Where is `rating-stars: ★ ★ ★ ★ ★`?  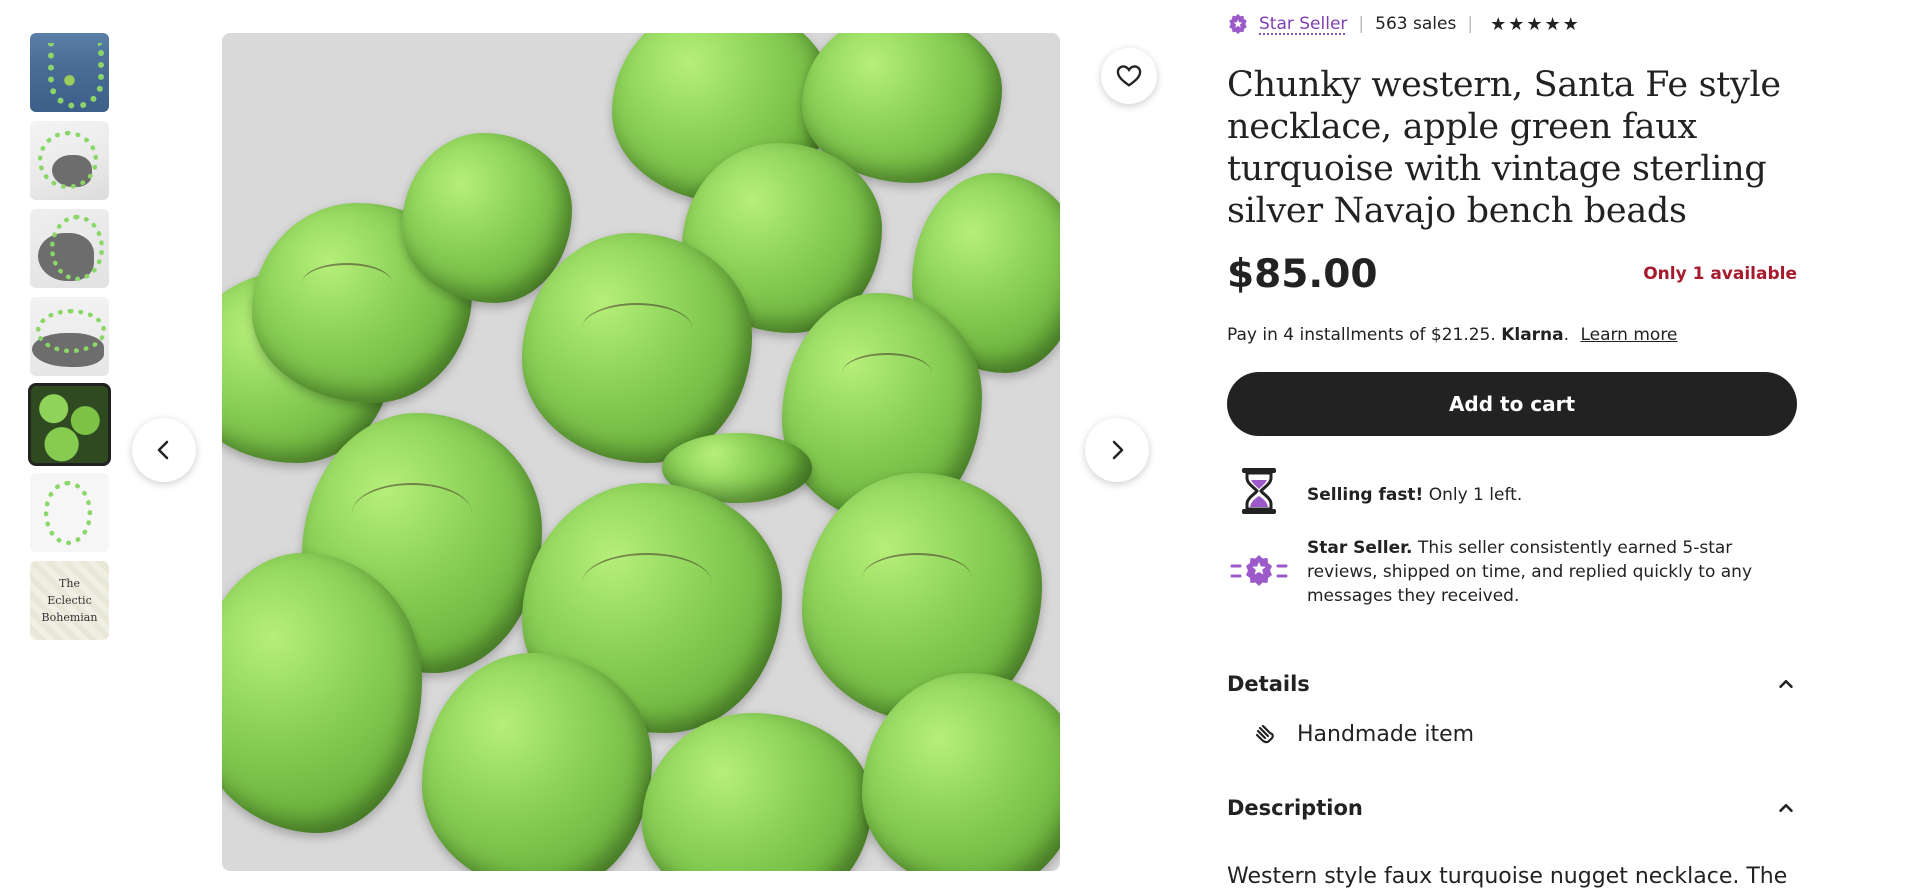 rating-stars: ★ ★ ★ ★ ★ is located at coordinates (1534, 24).